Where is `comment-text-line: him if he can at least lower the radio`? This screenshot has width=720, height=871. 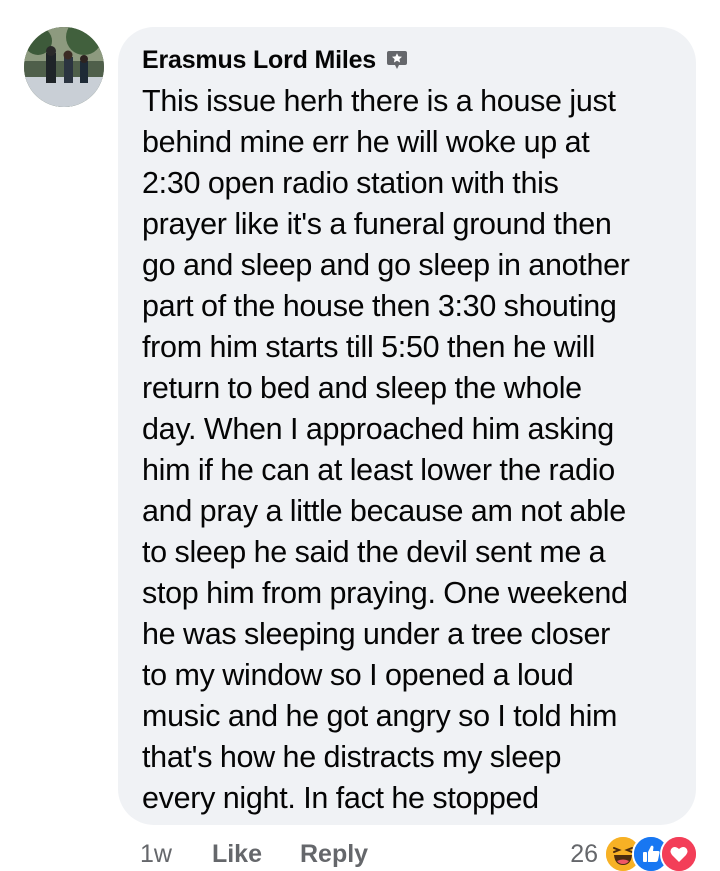 comment-text-line: him if he can at least lower the radio is located at coordinates (378, 470).